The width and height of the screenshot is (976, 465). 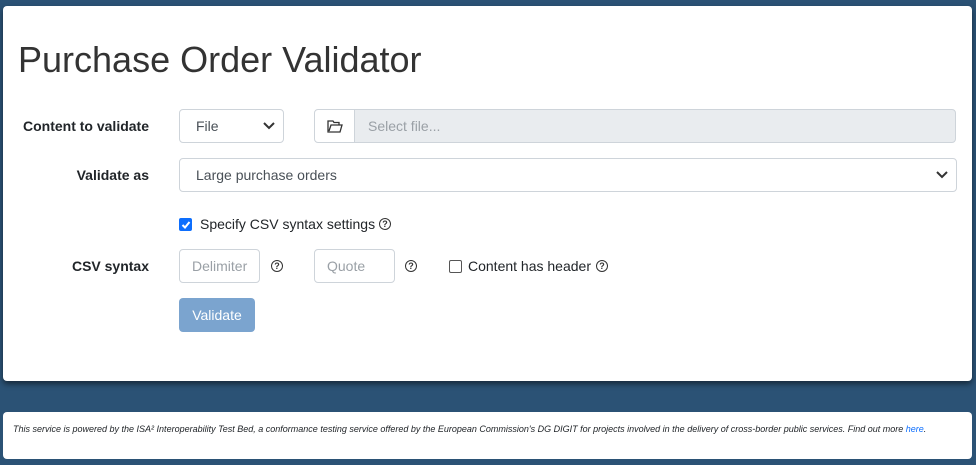 I want to click on delimiter-input: Delimiter, so click(x=219, y=266).